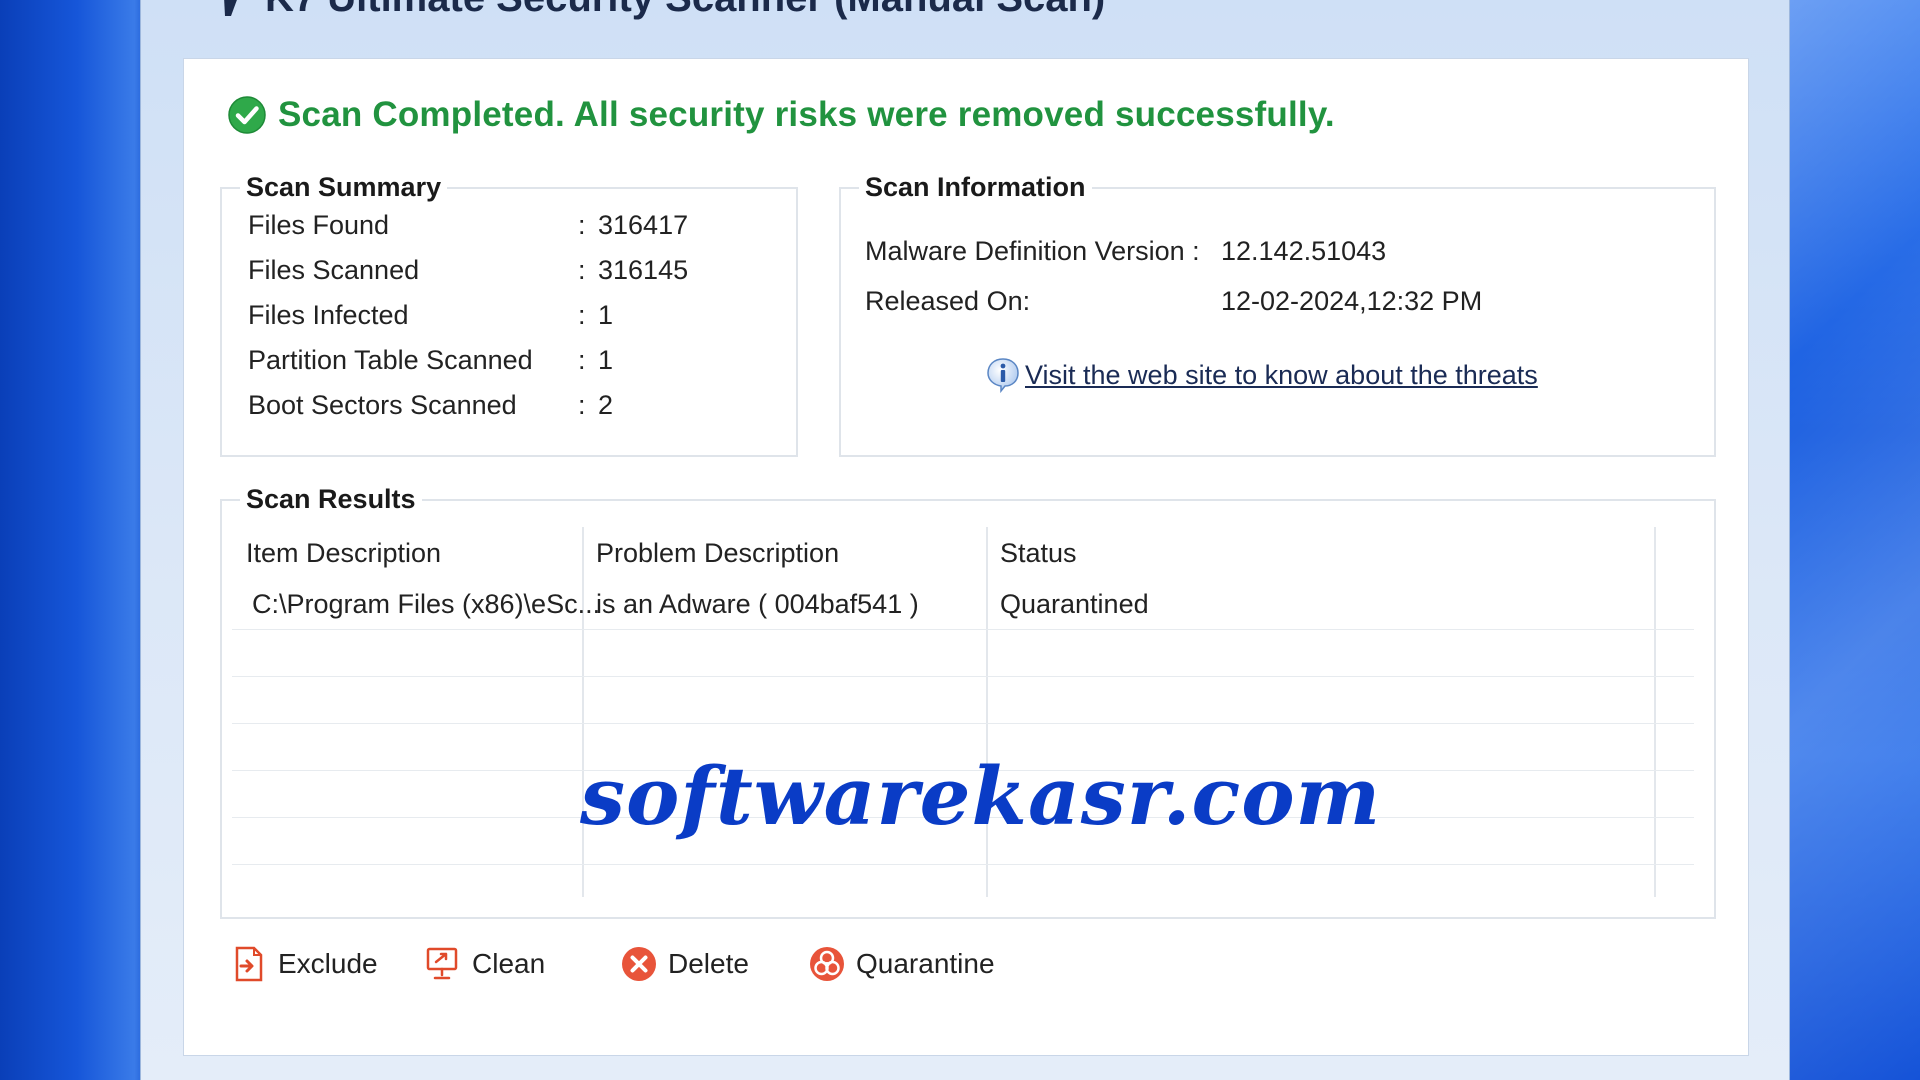 Image resolution: width=1920 pixels, height=1080 pixels. What do you see at coordinates (513, 270) in the screenshot?
I see `summary-row-files-scanned: Files Scanned : 316145` at bounding box center [513, 270].